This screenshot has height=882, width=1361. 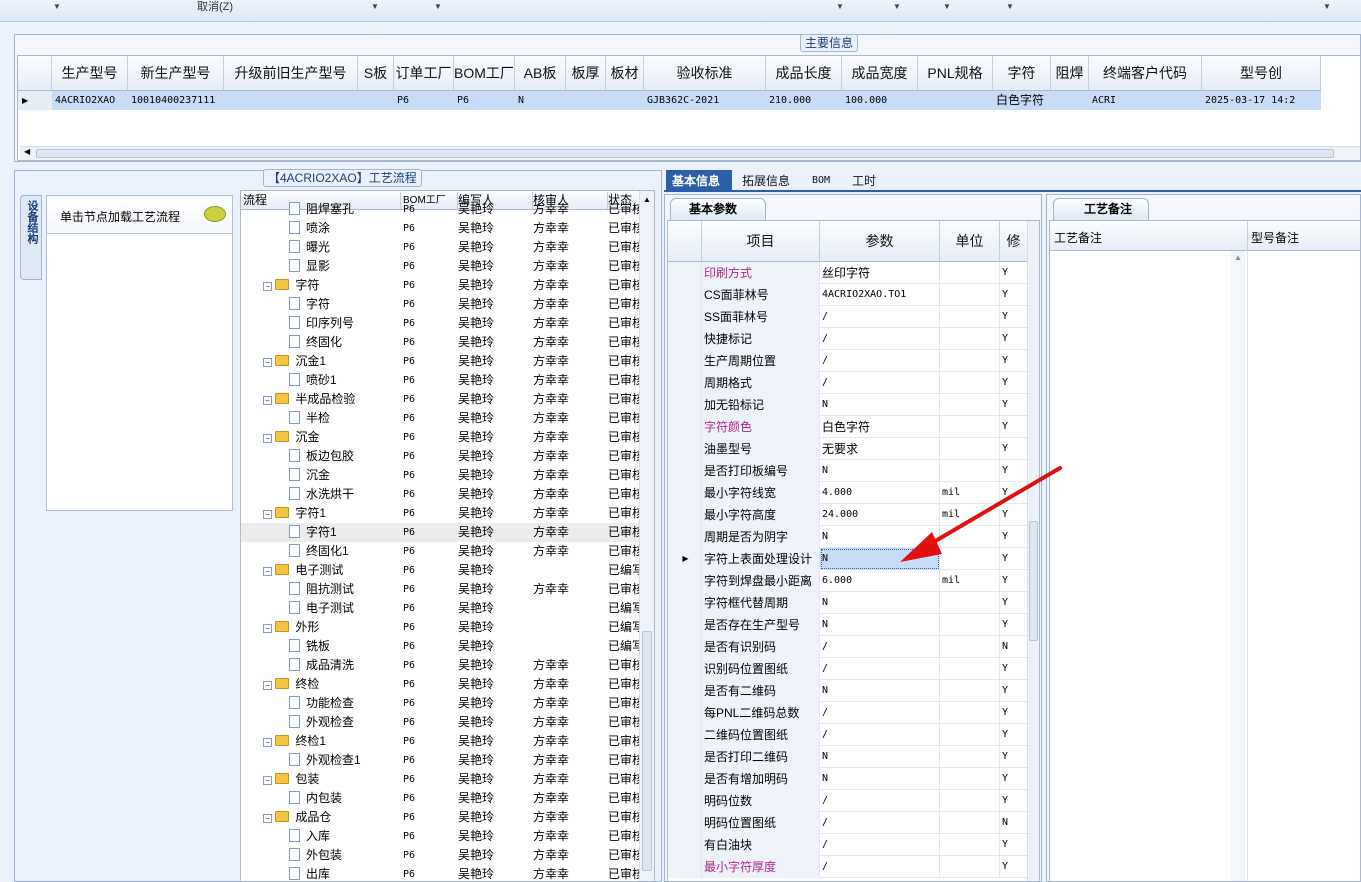 I want to click on table-cell: 2025-03-17 14:2, so click(x=1261, y=100).